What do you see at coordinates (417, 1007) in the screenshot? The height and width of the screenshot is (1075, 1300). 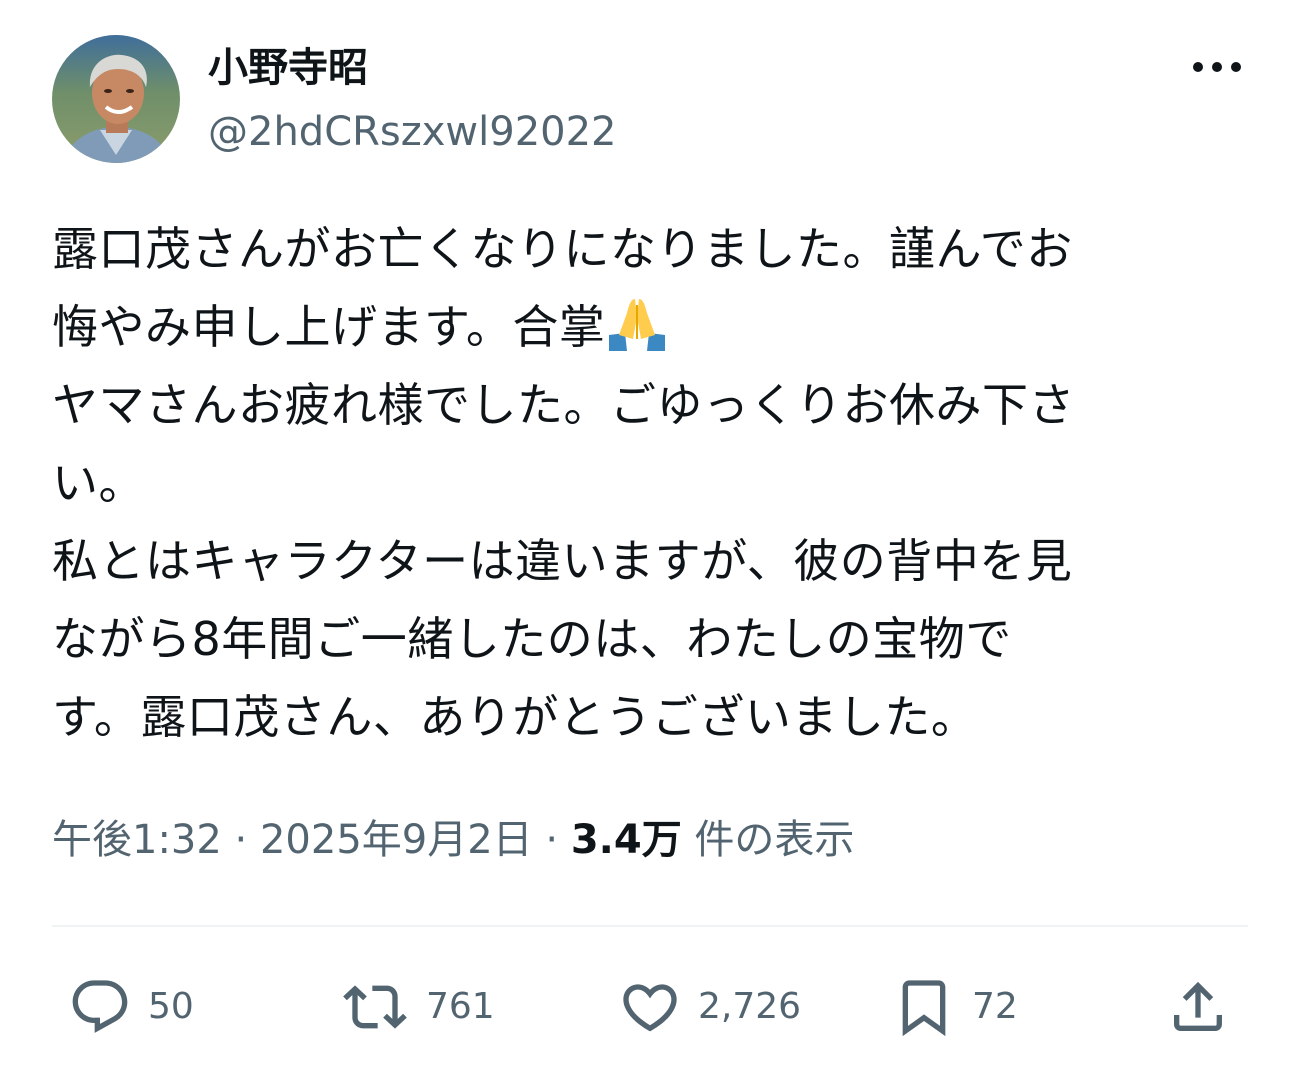 I see `retweet-button: 761` at bounding box center [417, 1007].